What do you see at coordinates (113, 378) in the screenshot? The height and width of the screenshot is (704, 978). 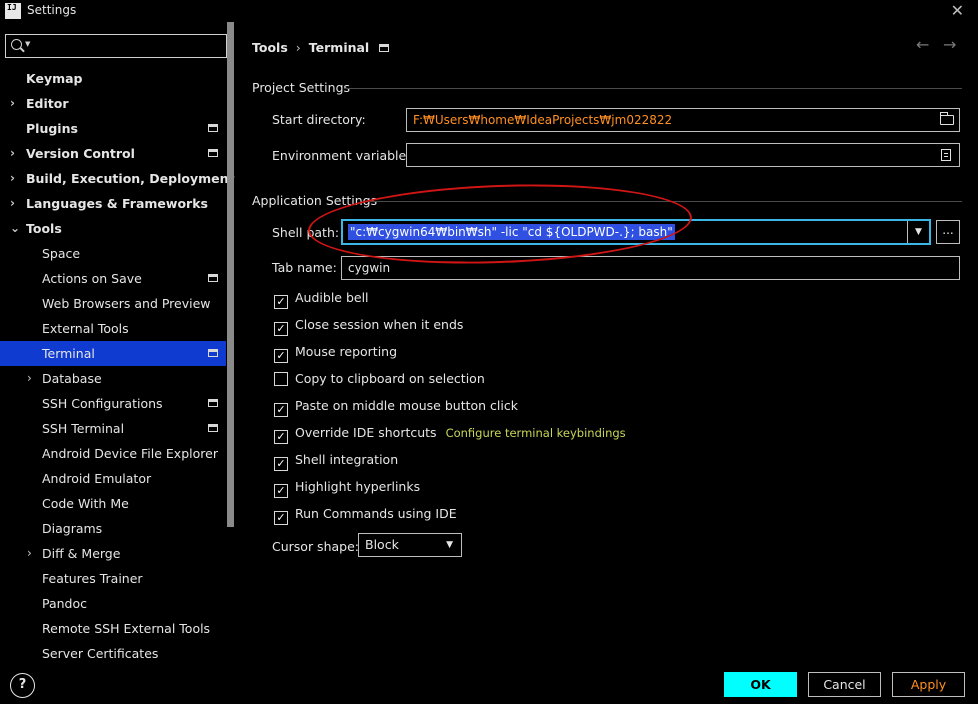 I see `sidebar-item-database: › Database` at bounding box center [113, 378].